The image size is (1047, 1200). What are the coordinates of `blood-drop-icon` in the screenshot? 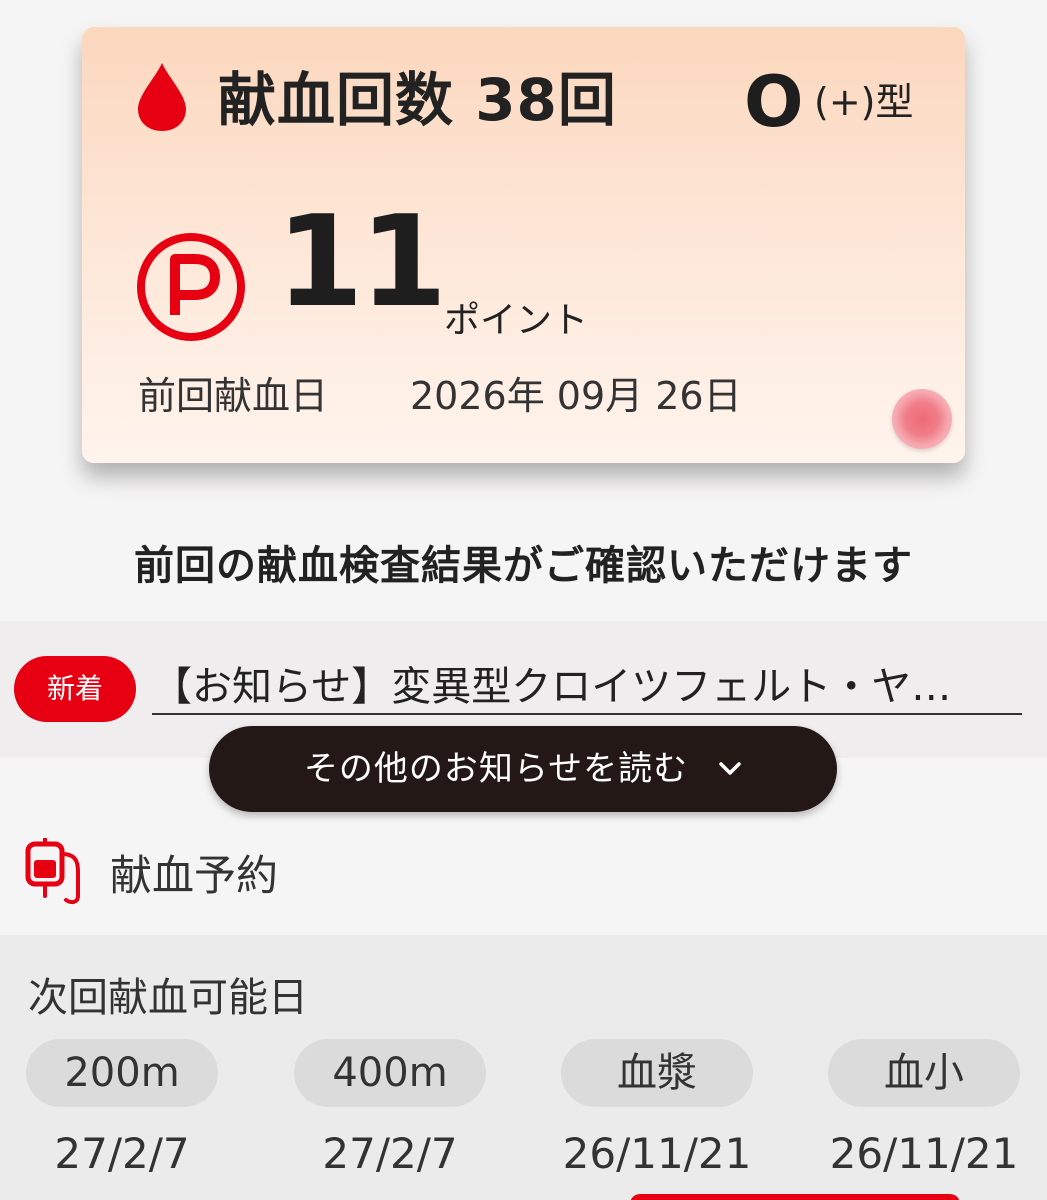 It's located at (162, 97).